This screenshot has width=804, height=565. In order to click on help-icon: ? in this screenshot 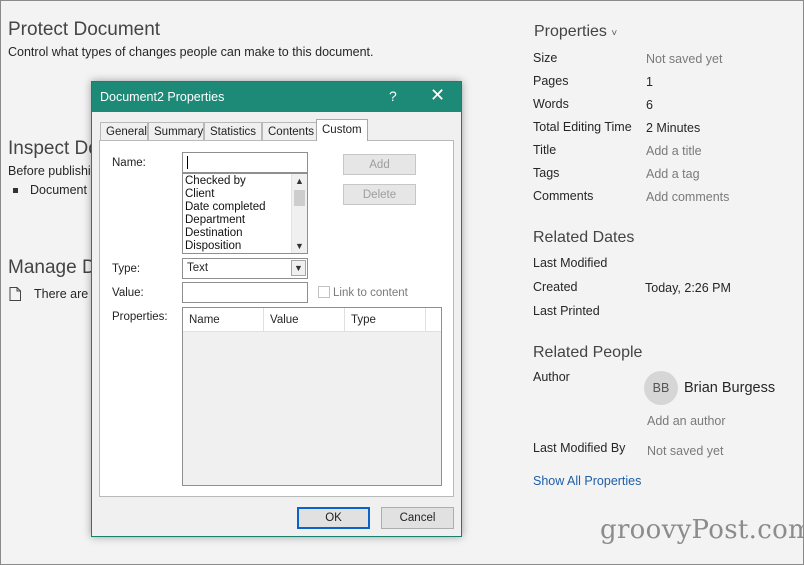, I will do `click(393, 96)`.